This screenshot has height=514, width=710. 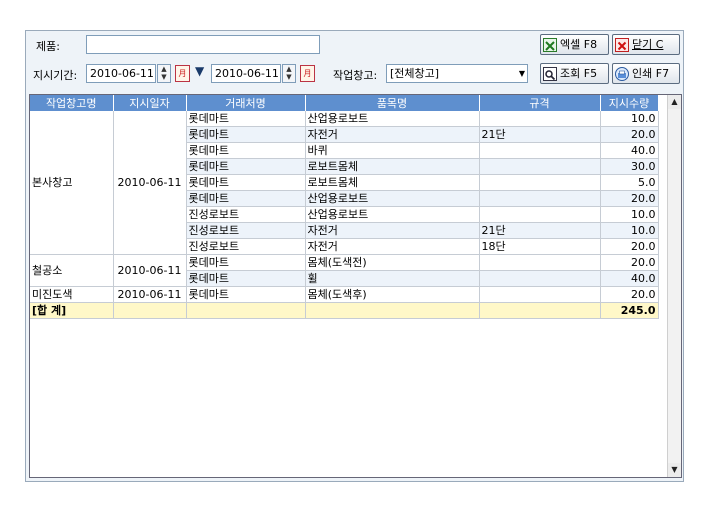 What do you see at coordinates (629, 103) in the screenshot?
I see `column-header: 지시수량` at bounding box center [629, 103].